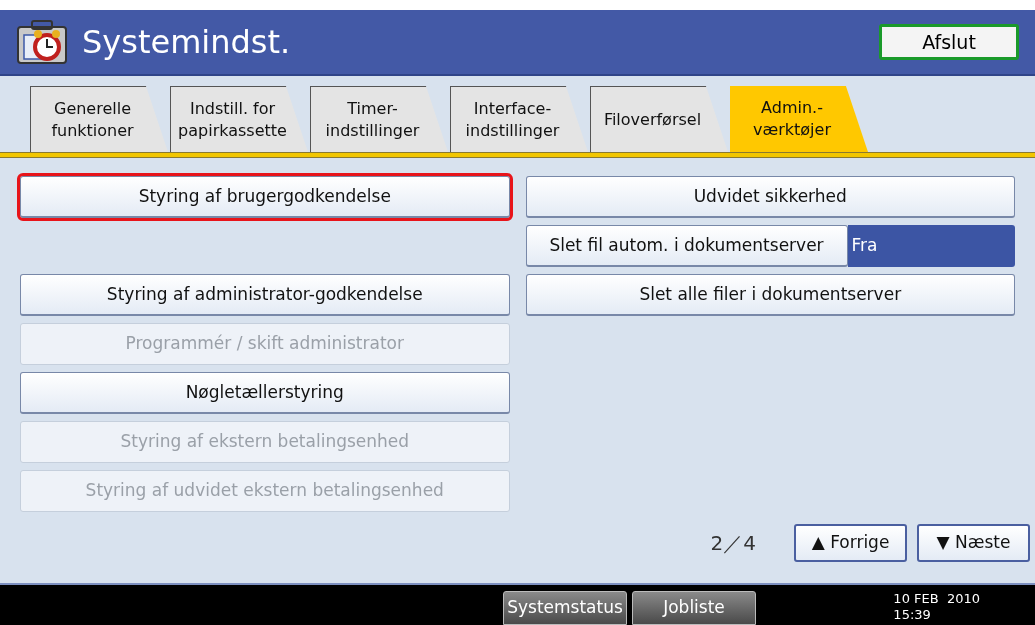 This screenshot has width=1035, height=625. I want to click on menu-button: Styring af brugergodkendelse, so click(265, 197).